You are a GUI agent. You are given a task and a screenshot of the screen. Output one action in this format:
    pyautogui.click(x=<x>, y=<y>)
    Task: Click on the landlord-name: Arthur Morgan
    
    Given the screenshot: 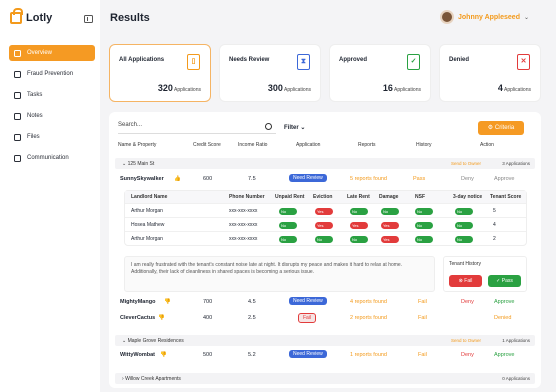 What is the action you would take?
    pyautogui.click(x=147, y=211)
    